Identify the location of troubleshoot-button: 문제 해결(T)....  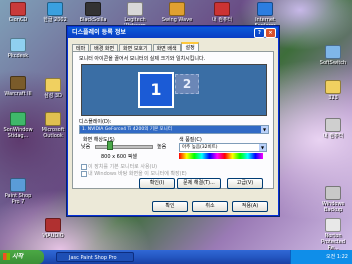
(199, 183).